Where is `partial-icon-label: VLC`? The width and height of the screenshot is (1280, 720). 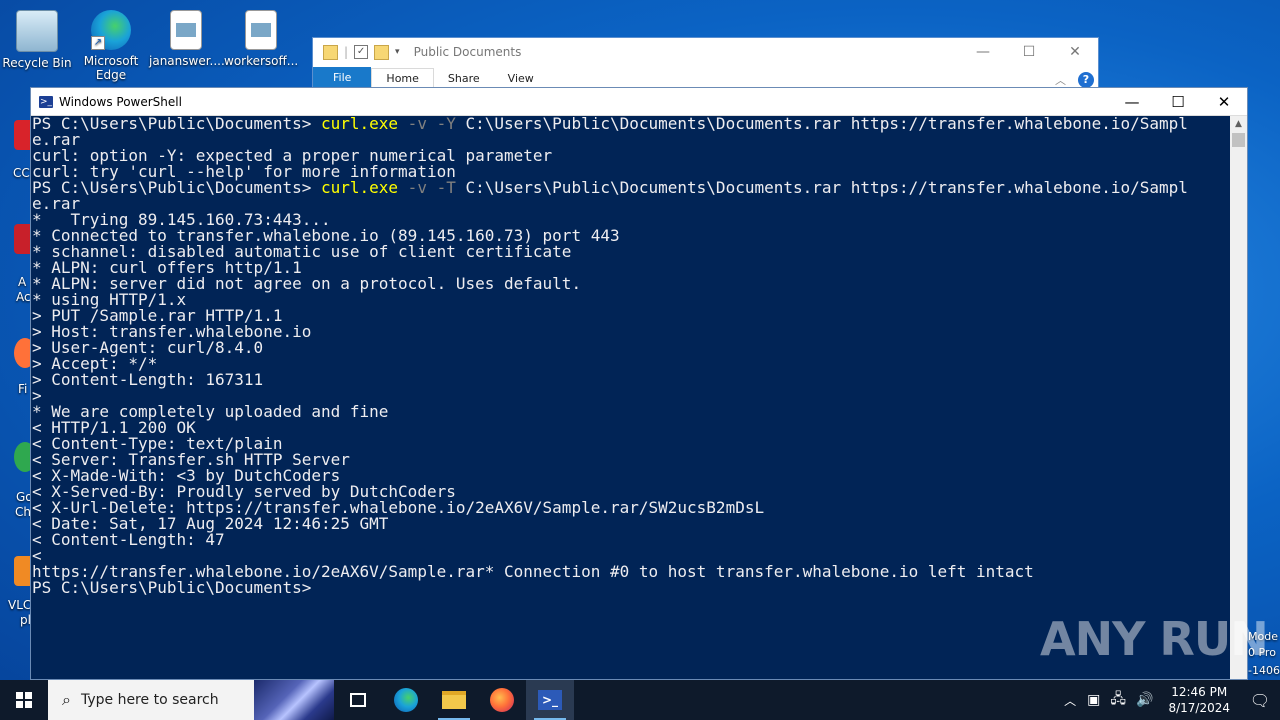 partial-icon-label: VLC is located at coordinates (20, 605).